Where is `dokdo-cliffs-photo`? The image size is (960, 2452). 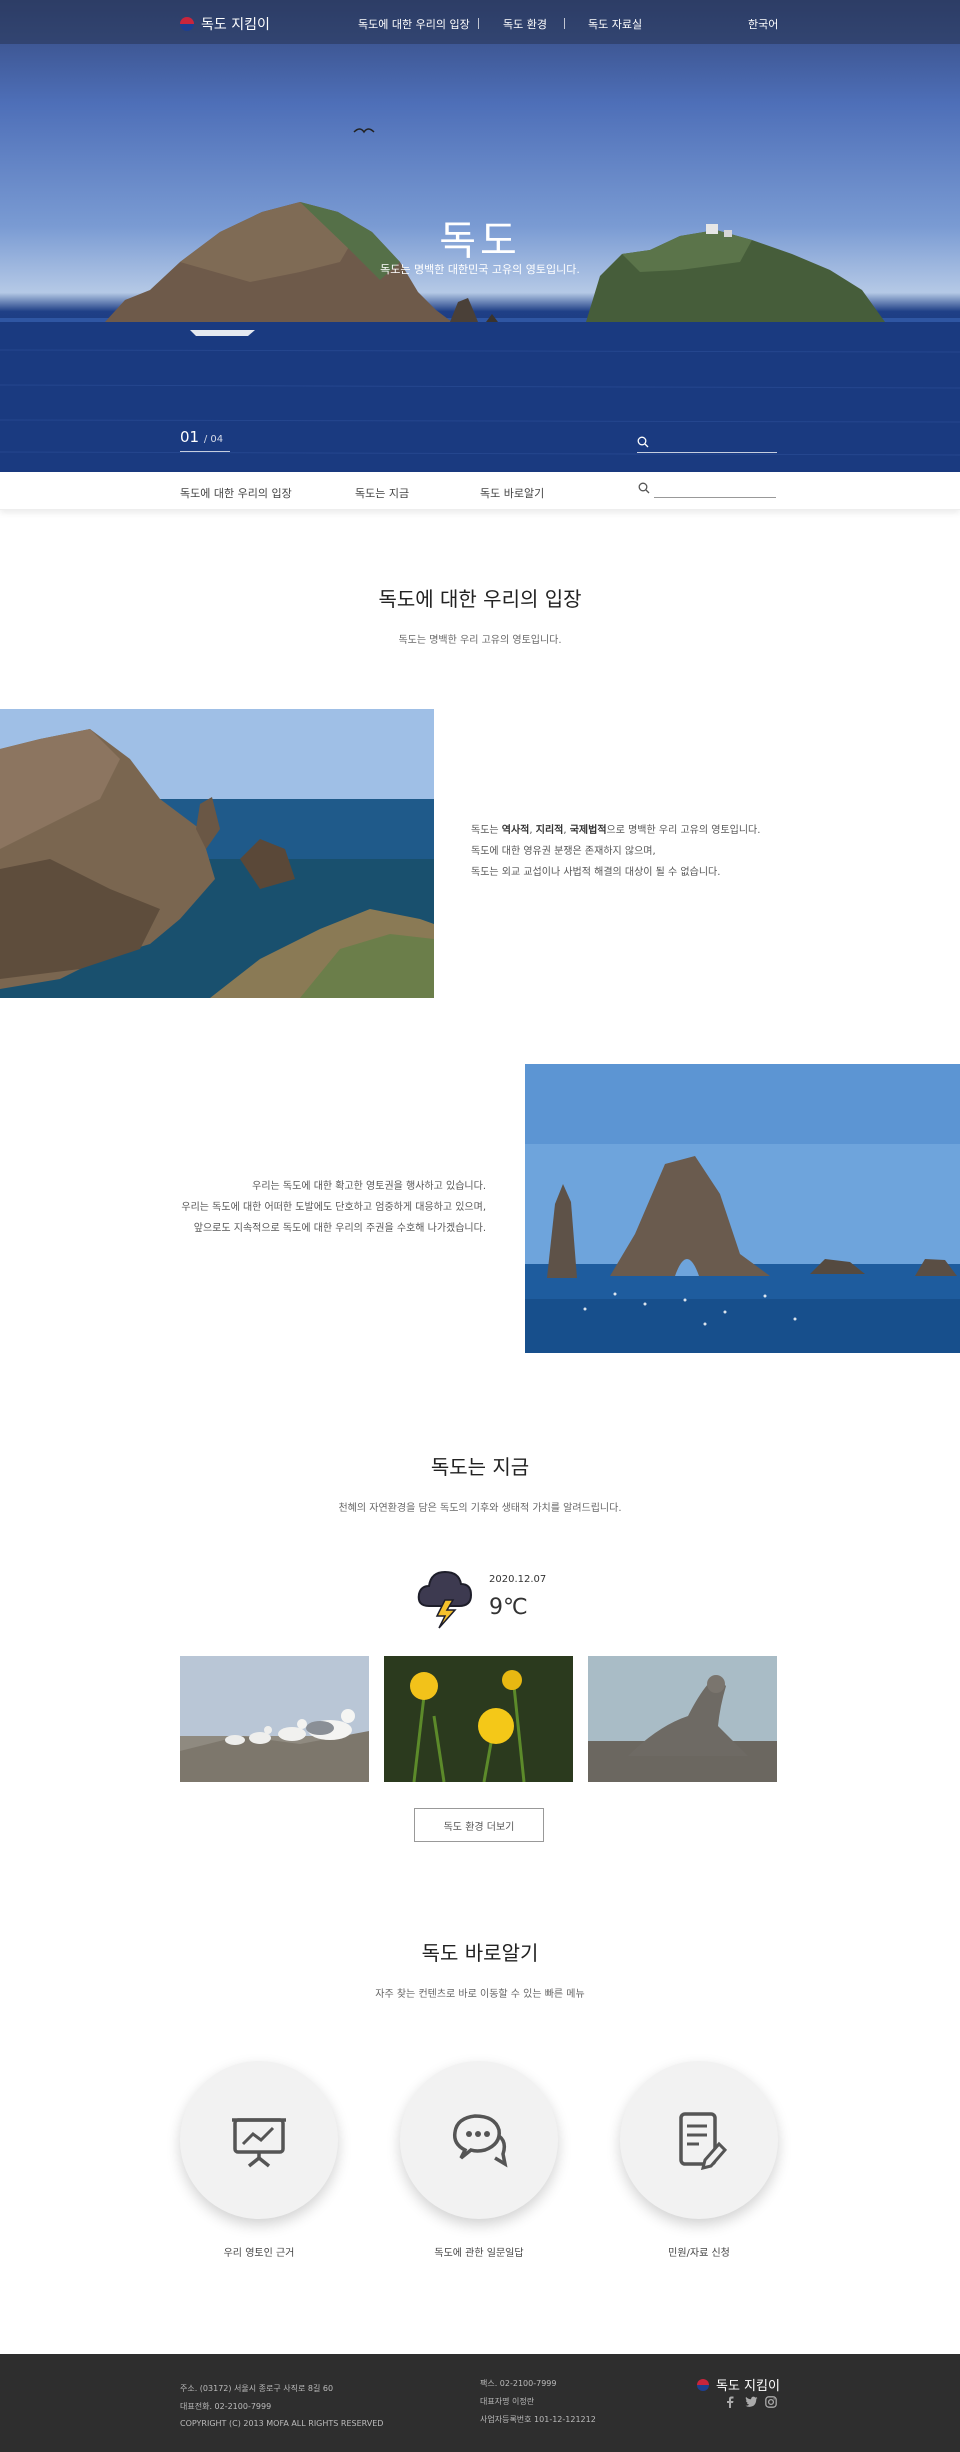 dokdo-cliffs-photo is located at coordinates (217, 853).